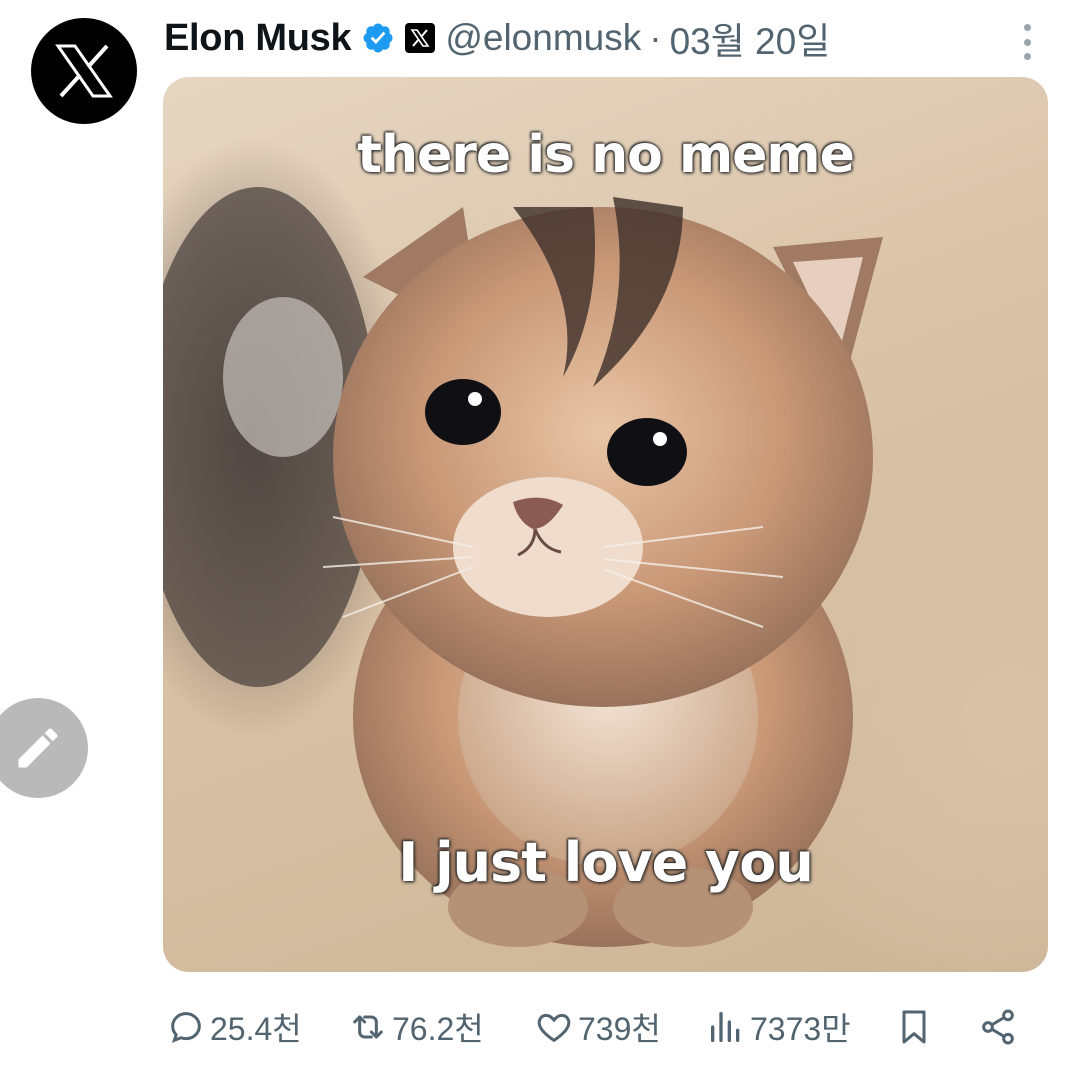 The width and height of the screenshot is (1080, 1076). I want to click on repost-button: 76.2천, so click(416, 1027).